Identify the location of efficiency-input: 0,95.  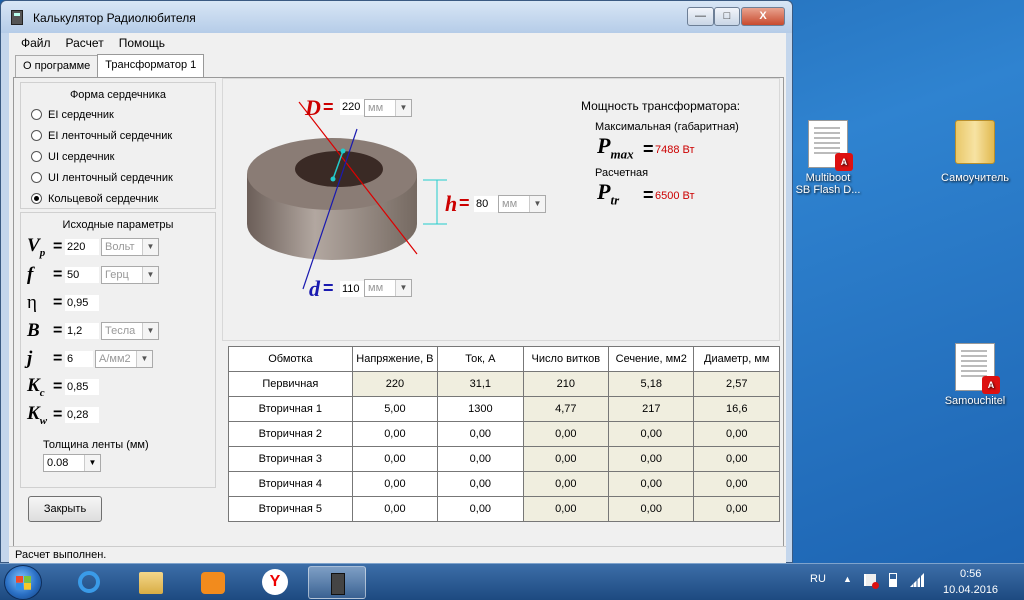
(82, 303).